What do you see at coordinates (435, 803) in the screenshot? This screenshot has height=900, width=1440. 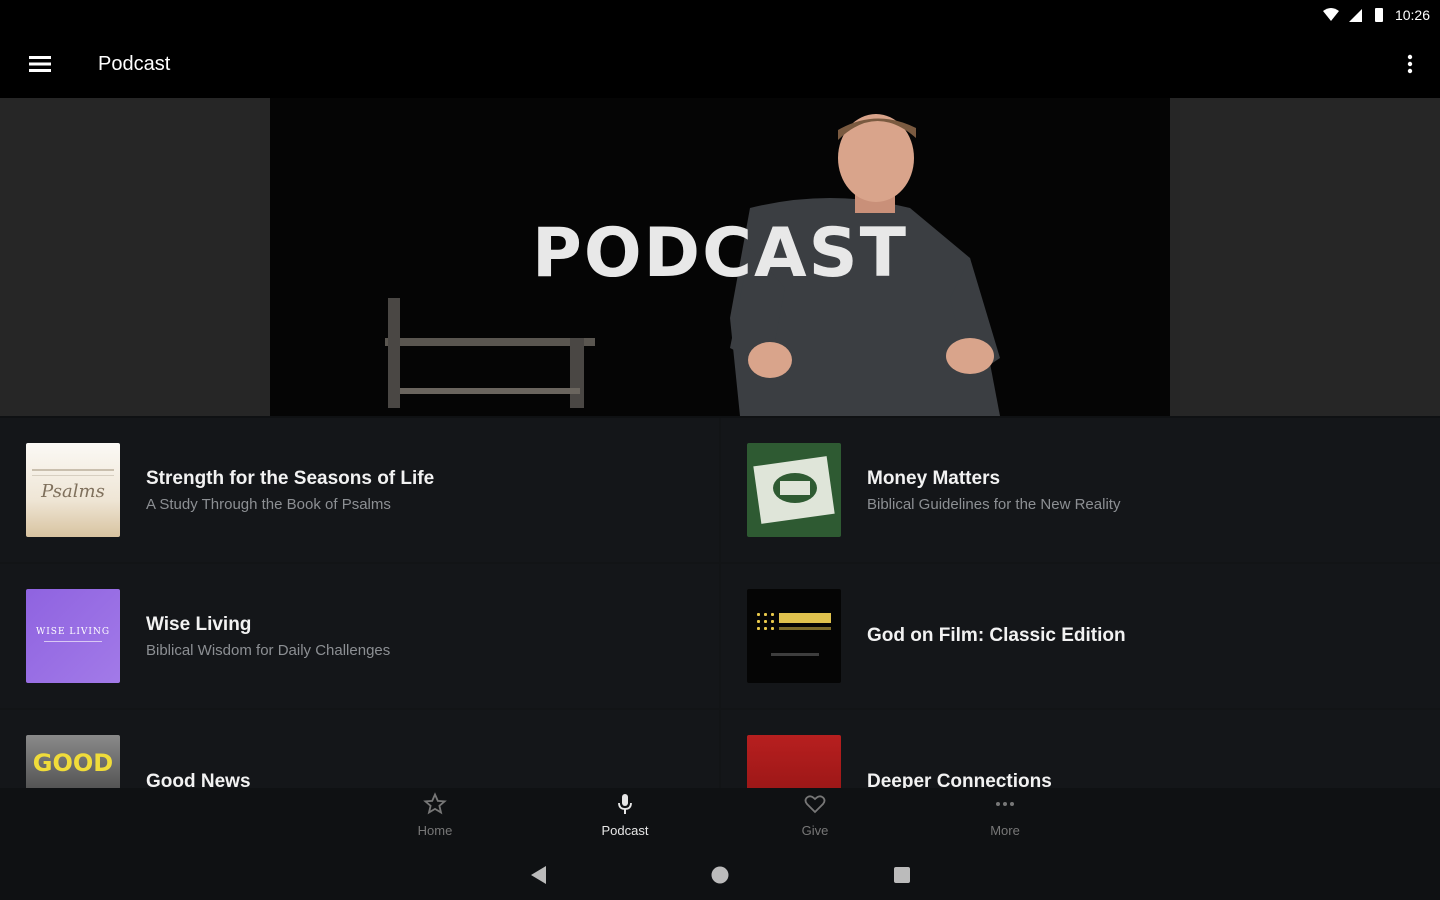 I see `star-icon` at bounding box center [435, 803].